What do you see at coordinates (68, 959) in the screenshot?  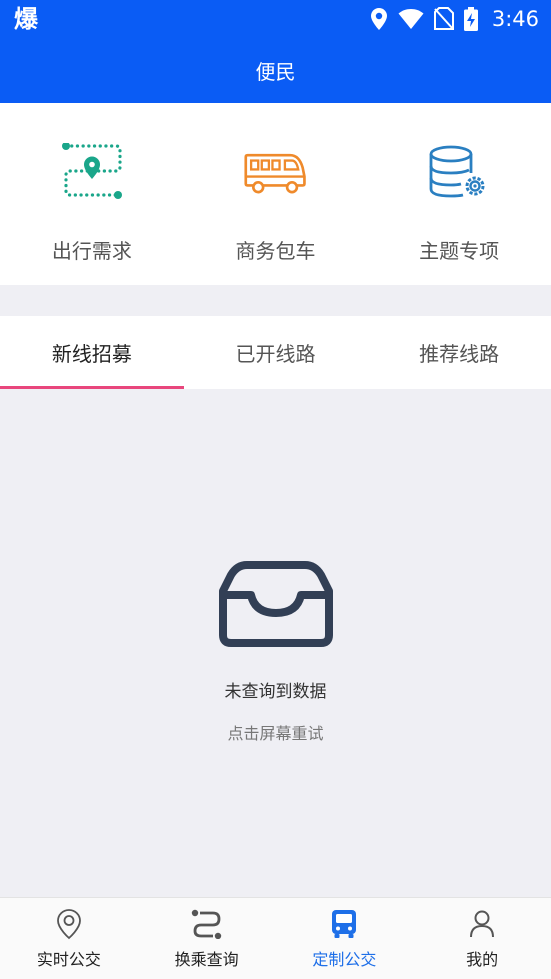 I see `nav-label: 实时公交` at bounding box center [68, 959].